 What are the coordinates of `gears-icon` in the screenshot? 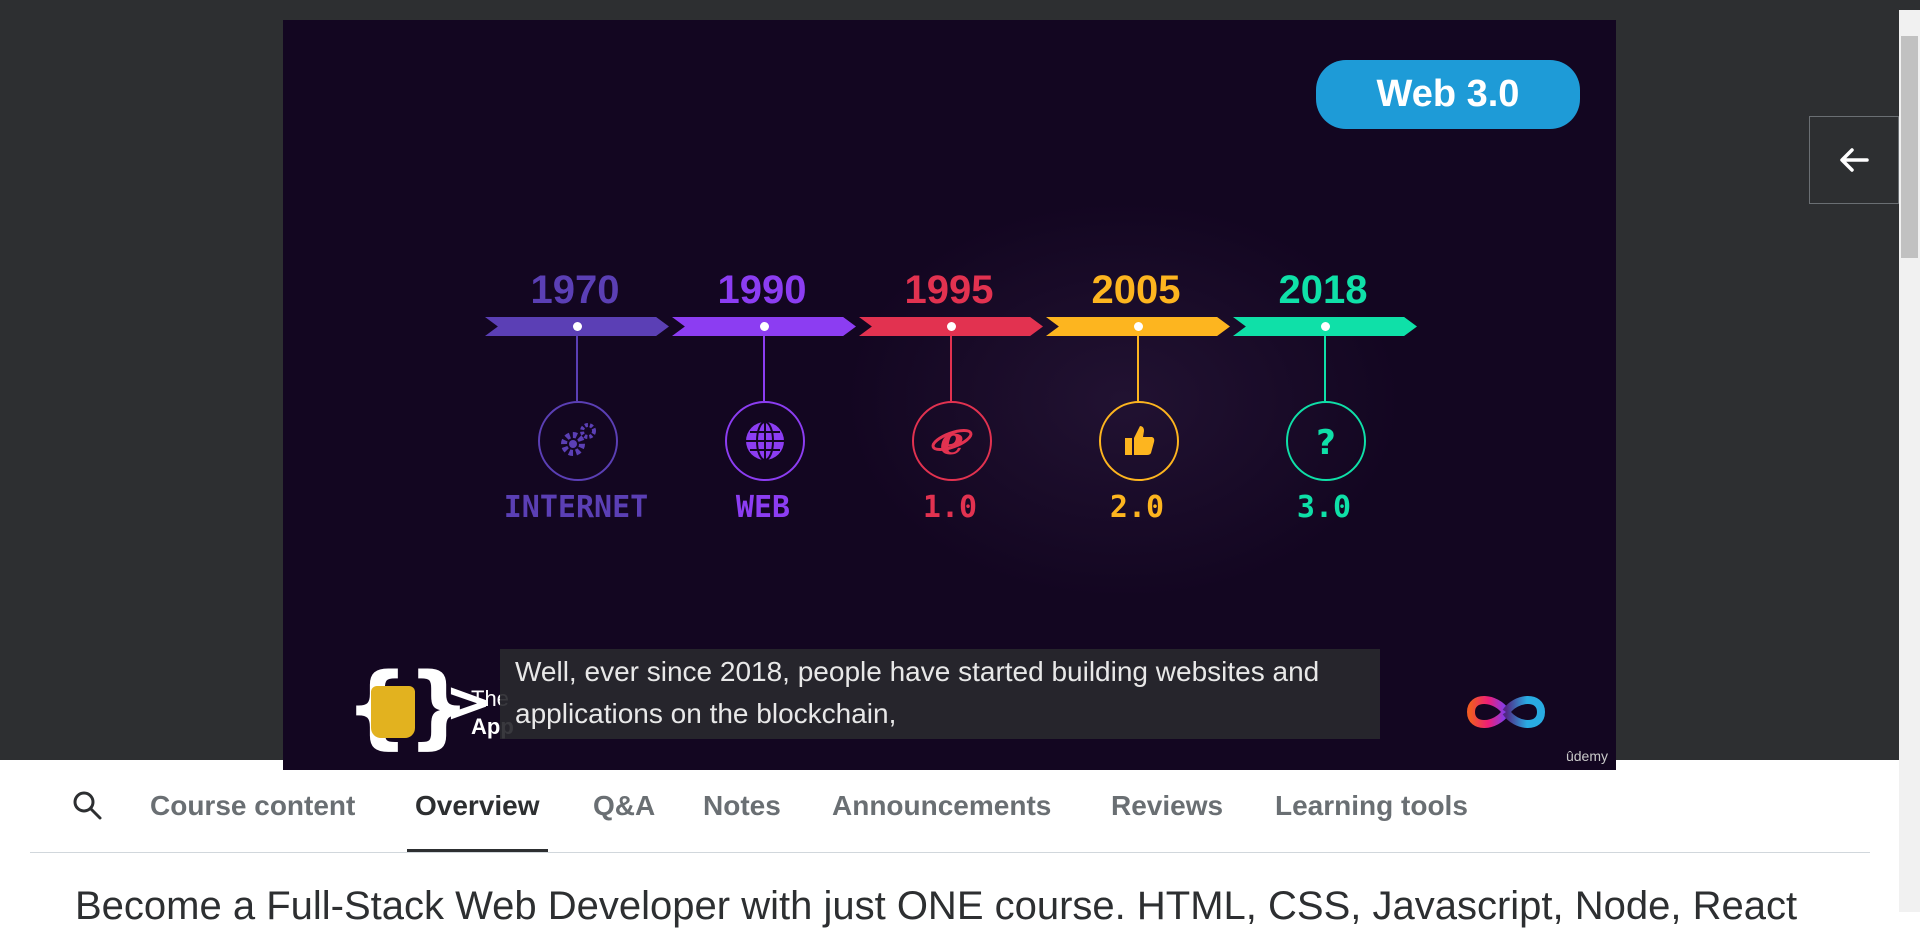 It's located at (578, 439).